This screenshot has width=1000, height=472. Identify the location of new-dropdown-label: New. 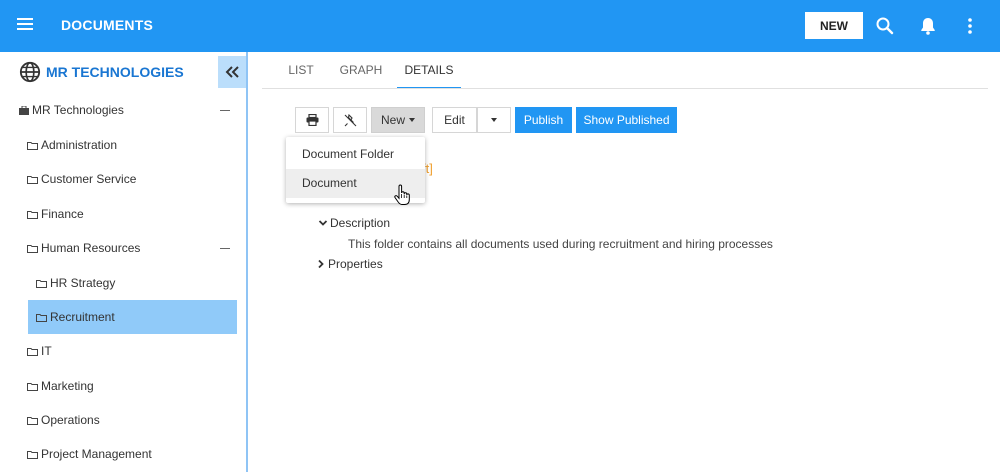
(392, 120).